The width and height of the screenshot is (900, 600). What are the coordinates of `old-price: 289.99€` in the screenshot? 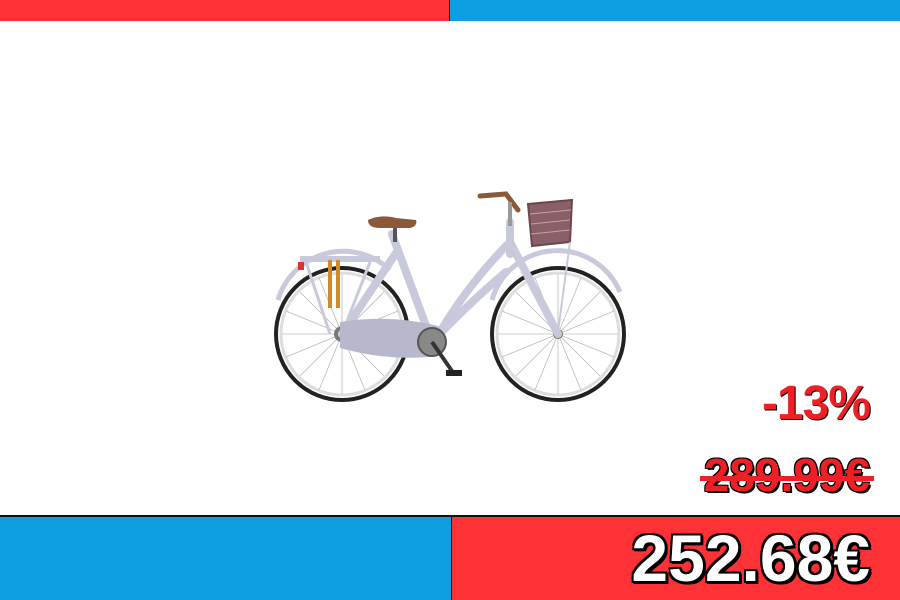 It's located at (786, 475).